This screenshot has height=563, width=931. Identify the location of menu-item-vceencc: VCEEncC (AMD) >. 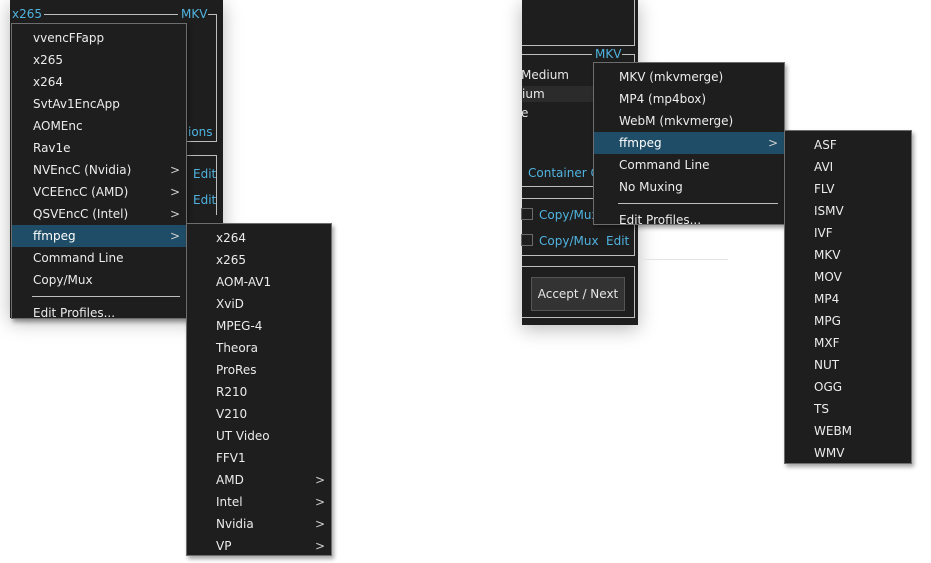
(99, 192).